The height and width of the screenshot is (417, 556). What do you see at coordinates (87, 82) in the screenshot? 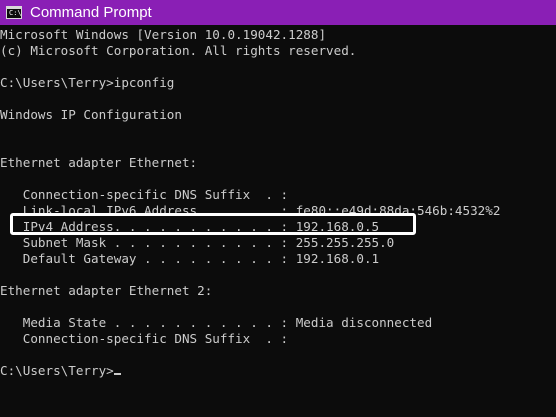
I see `command-line: C:\Users\Terry>ipconfig` at bounding box center [87, 82].